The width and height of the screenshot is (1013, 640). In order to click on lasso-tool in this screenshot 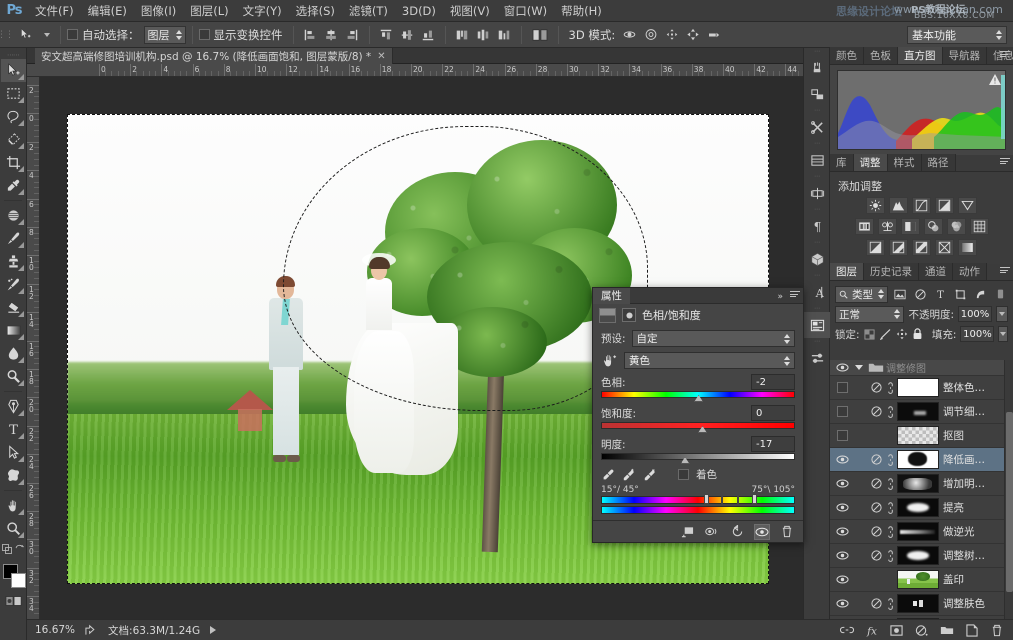, I will do `click(13, 116)`.